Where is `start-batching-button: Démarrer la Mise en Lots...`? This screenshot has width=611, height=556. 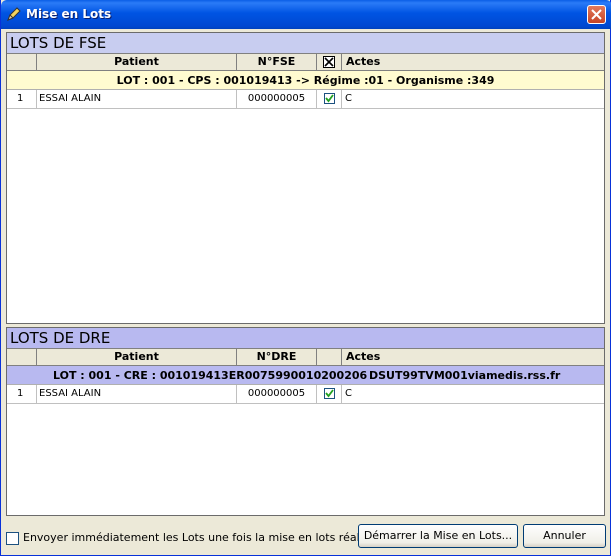 start-batching-button: Démarrer la Mise en Lots... is located at coordinates (438, 536).